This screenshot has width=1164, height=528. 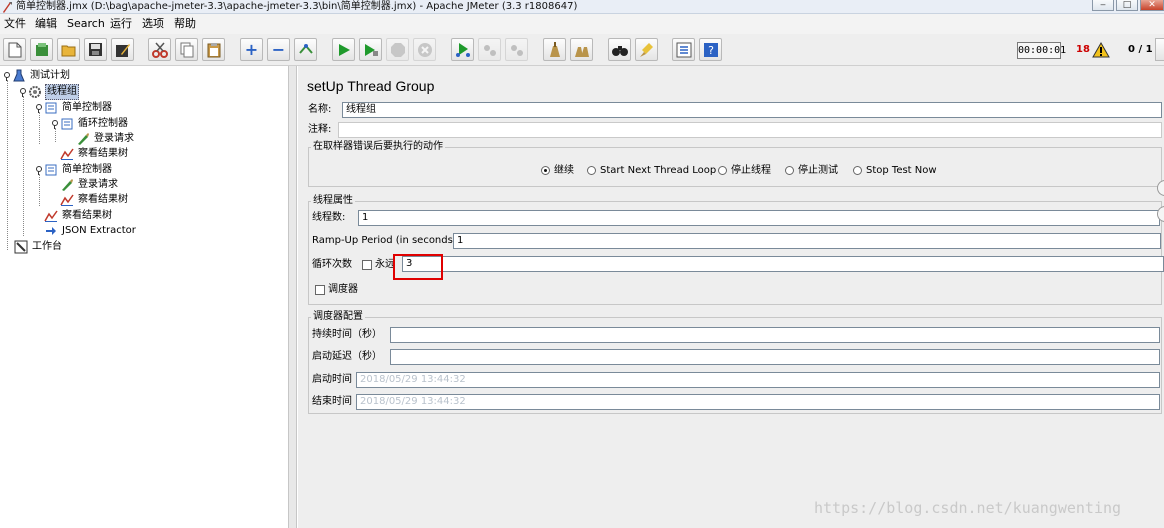 I want to click on jmeter-app-icon, so click(x=7, y=7).